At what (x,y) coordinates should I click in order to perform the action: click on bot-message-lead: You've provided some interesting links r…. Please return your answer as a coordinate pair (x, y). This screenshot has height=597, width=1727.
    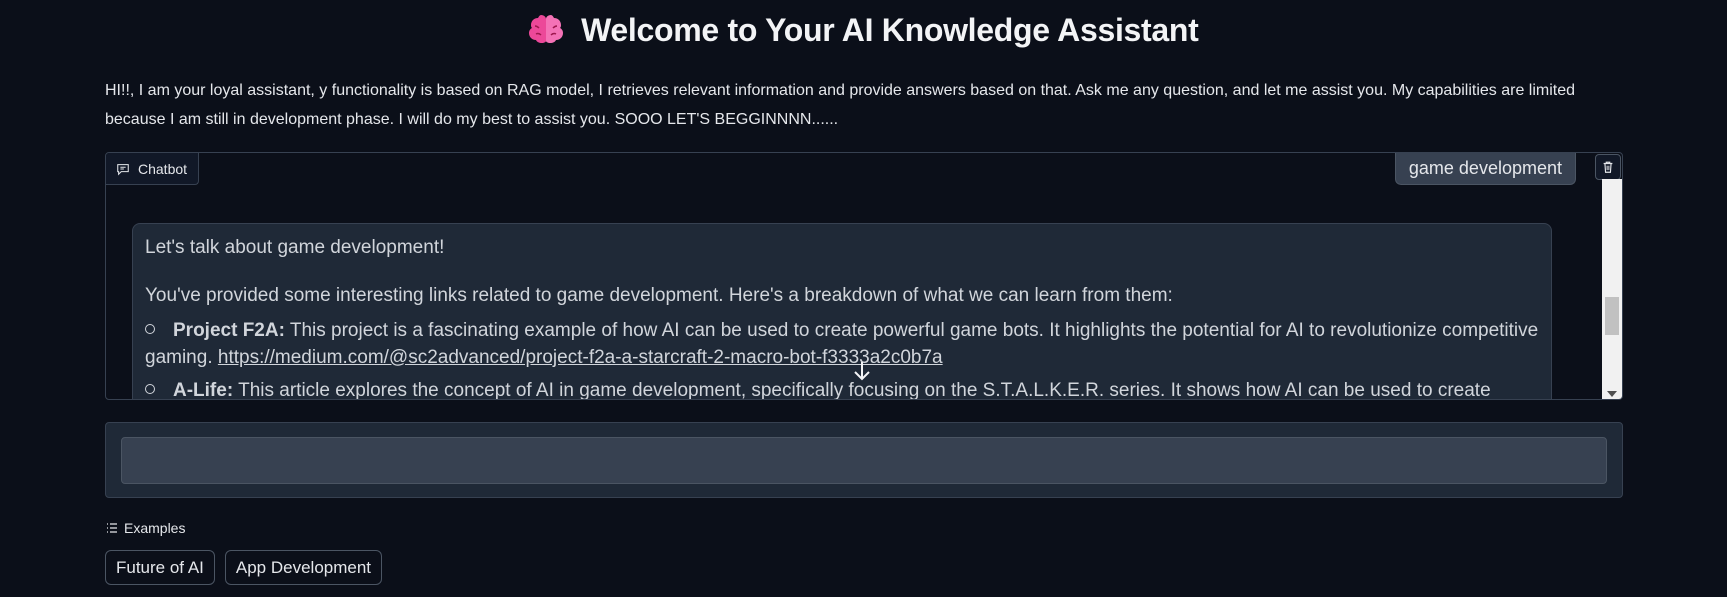
    Looking at the image, I should click on (659, 295).